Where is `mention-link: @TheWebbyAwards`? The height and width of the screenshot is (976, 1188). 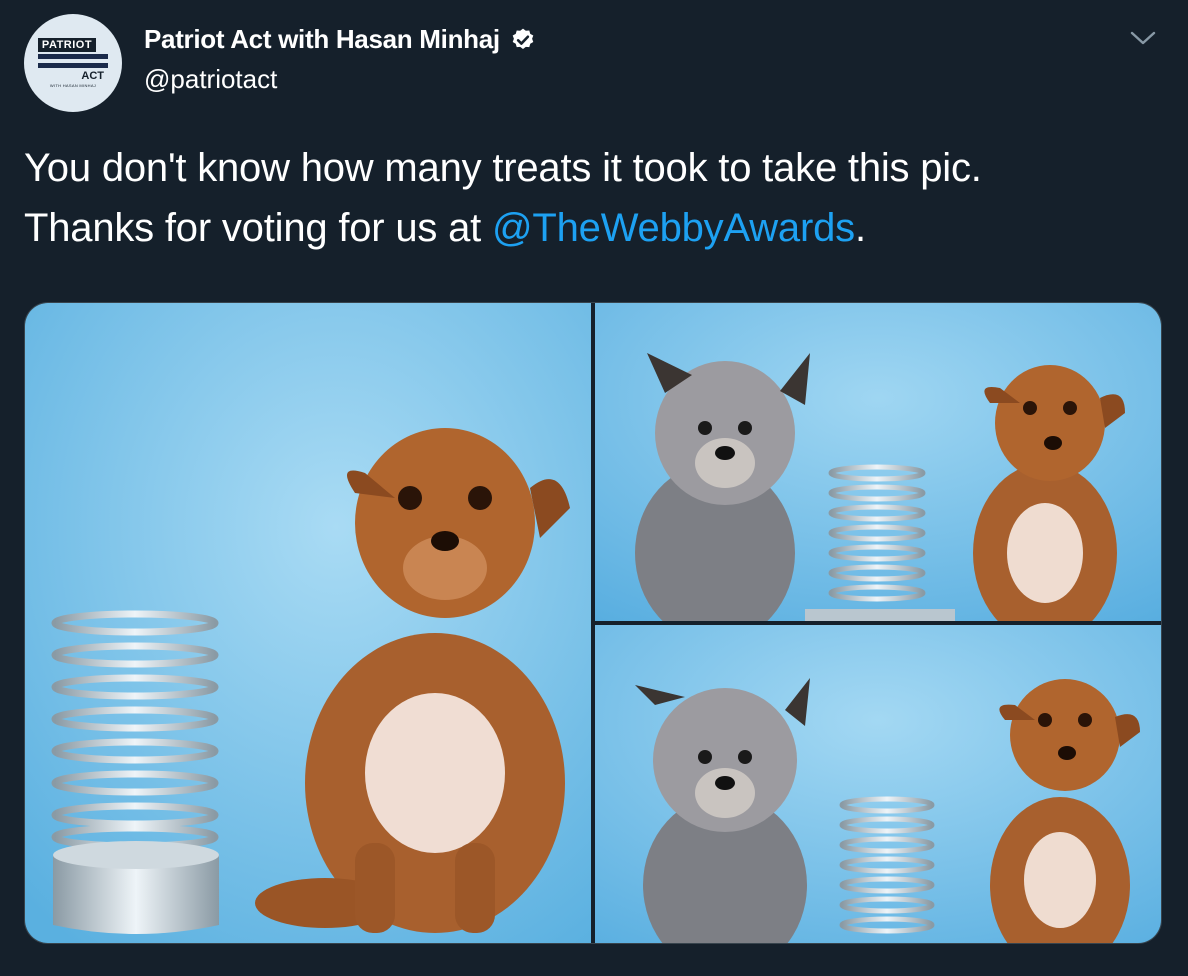
mention-link: @TheWebbyAwards is located at coordinates (673, 228).